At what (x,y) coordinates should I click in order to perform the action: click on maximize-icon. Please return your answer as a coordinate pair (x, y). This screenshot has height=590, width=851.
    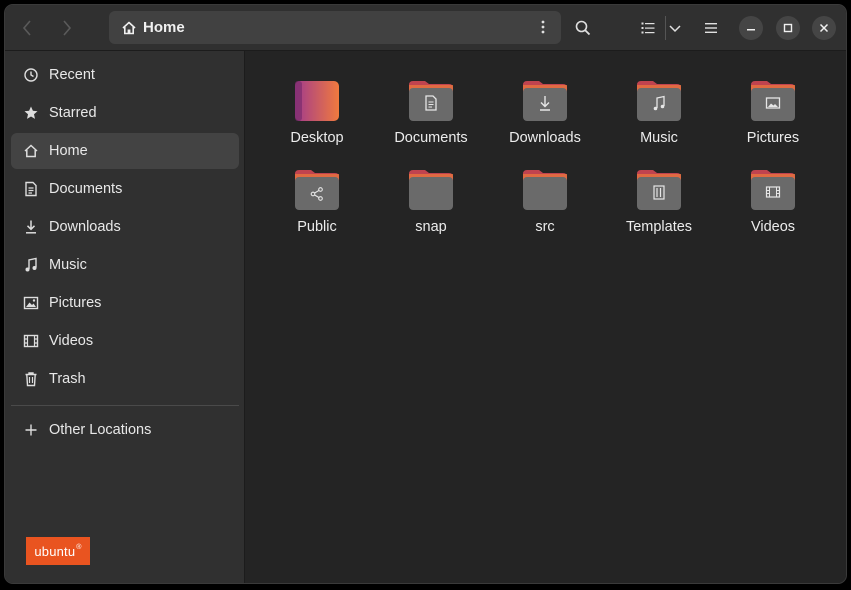
    Looking at the image, I should click on (788, 28).